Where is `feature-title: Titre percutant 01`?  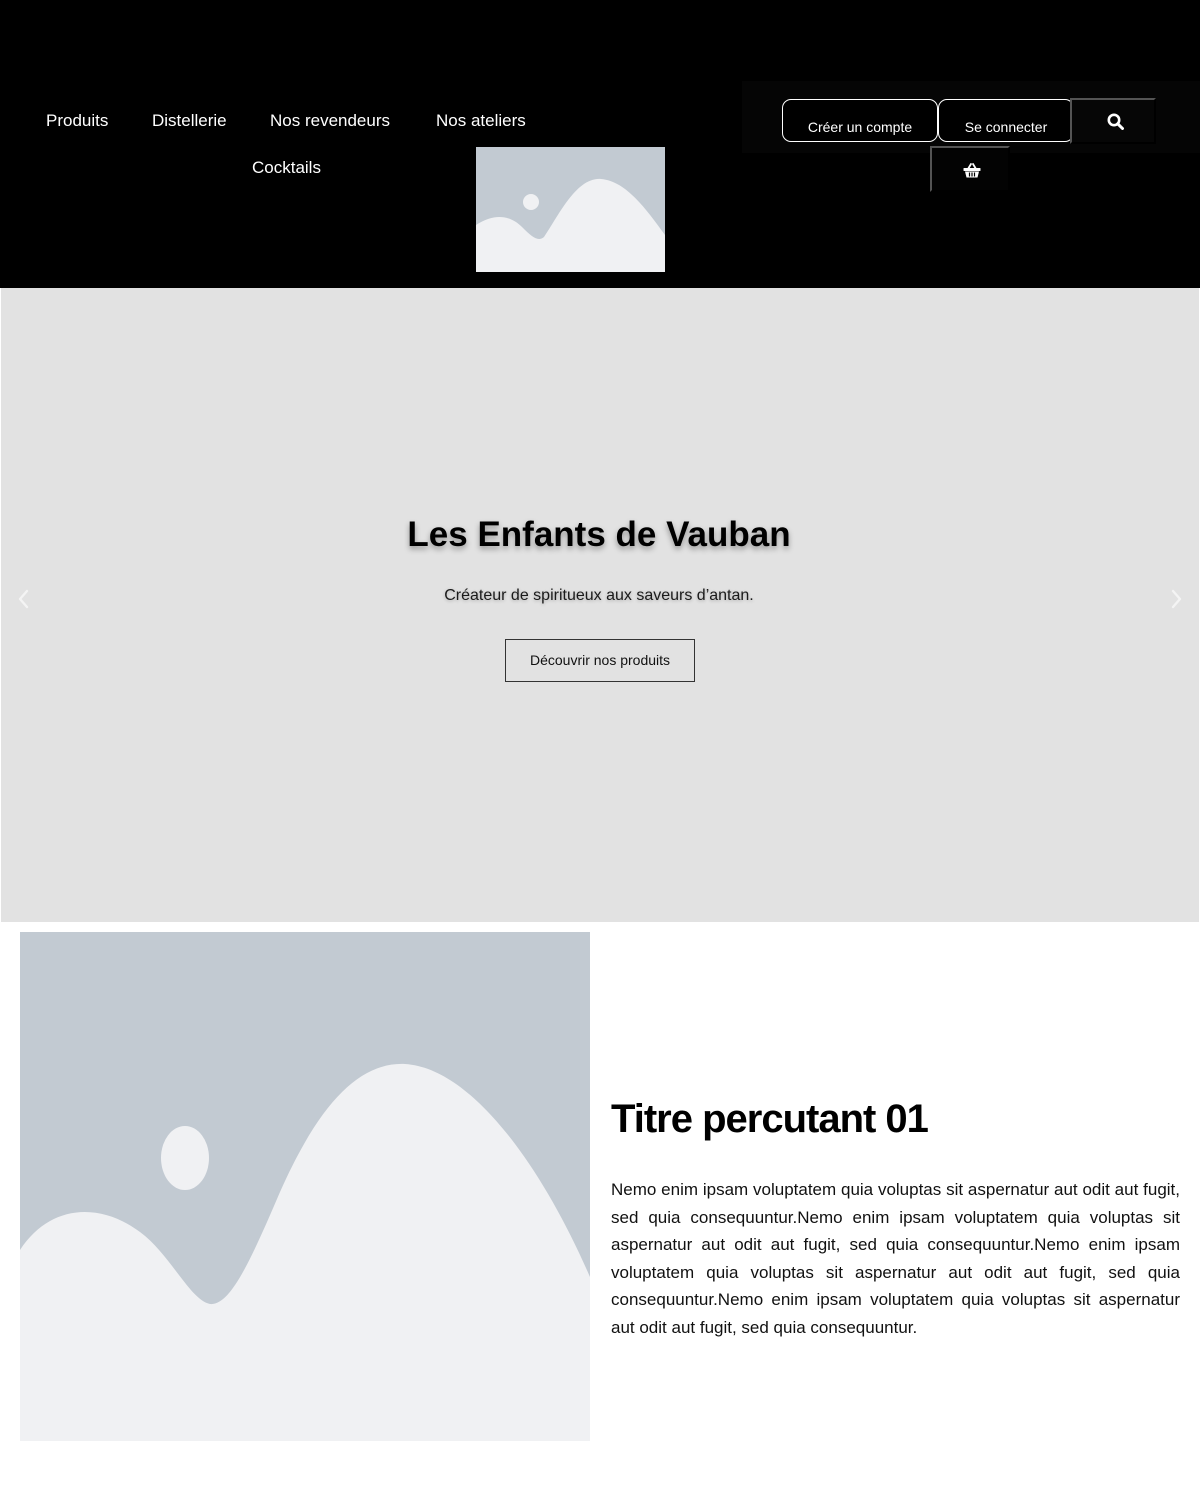
feature-title: Titre percutant 01 is located at coordinates (770, 1119).